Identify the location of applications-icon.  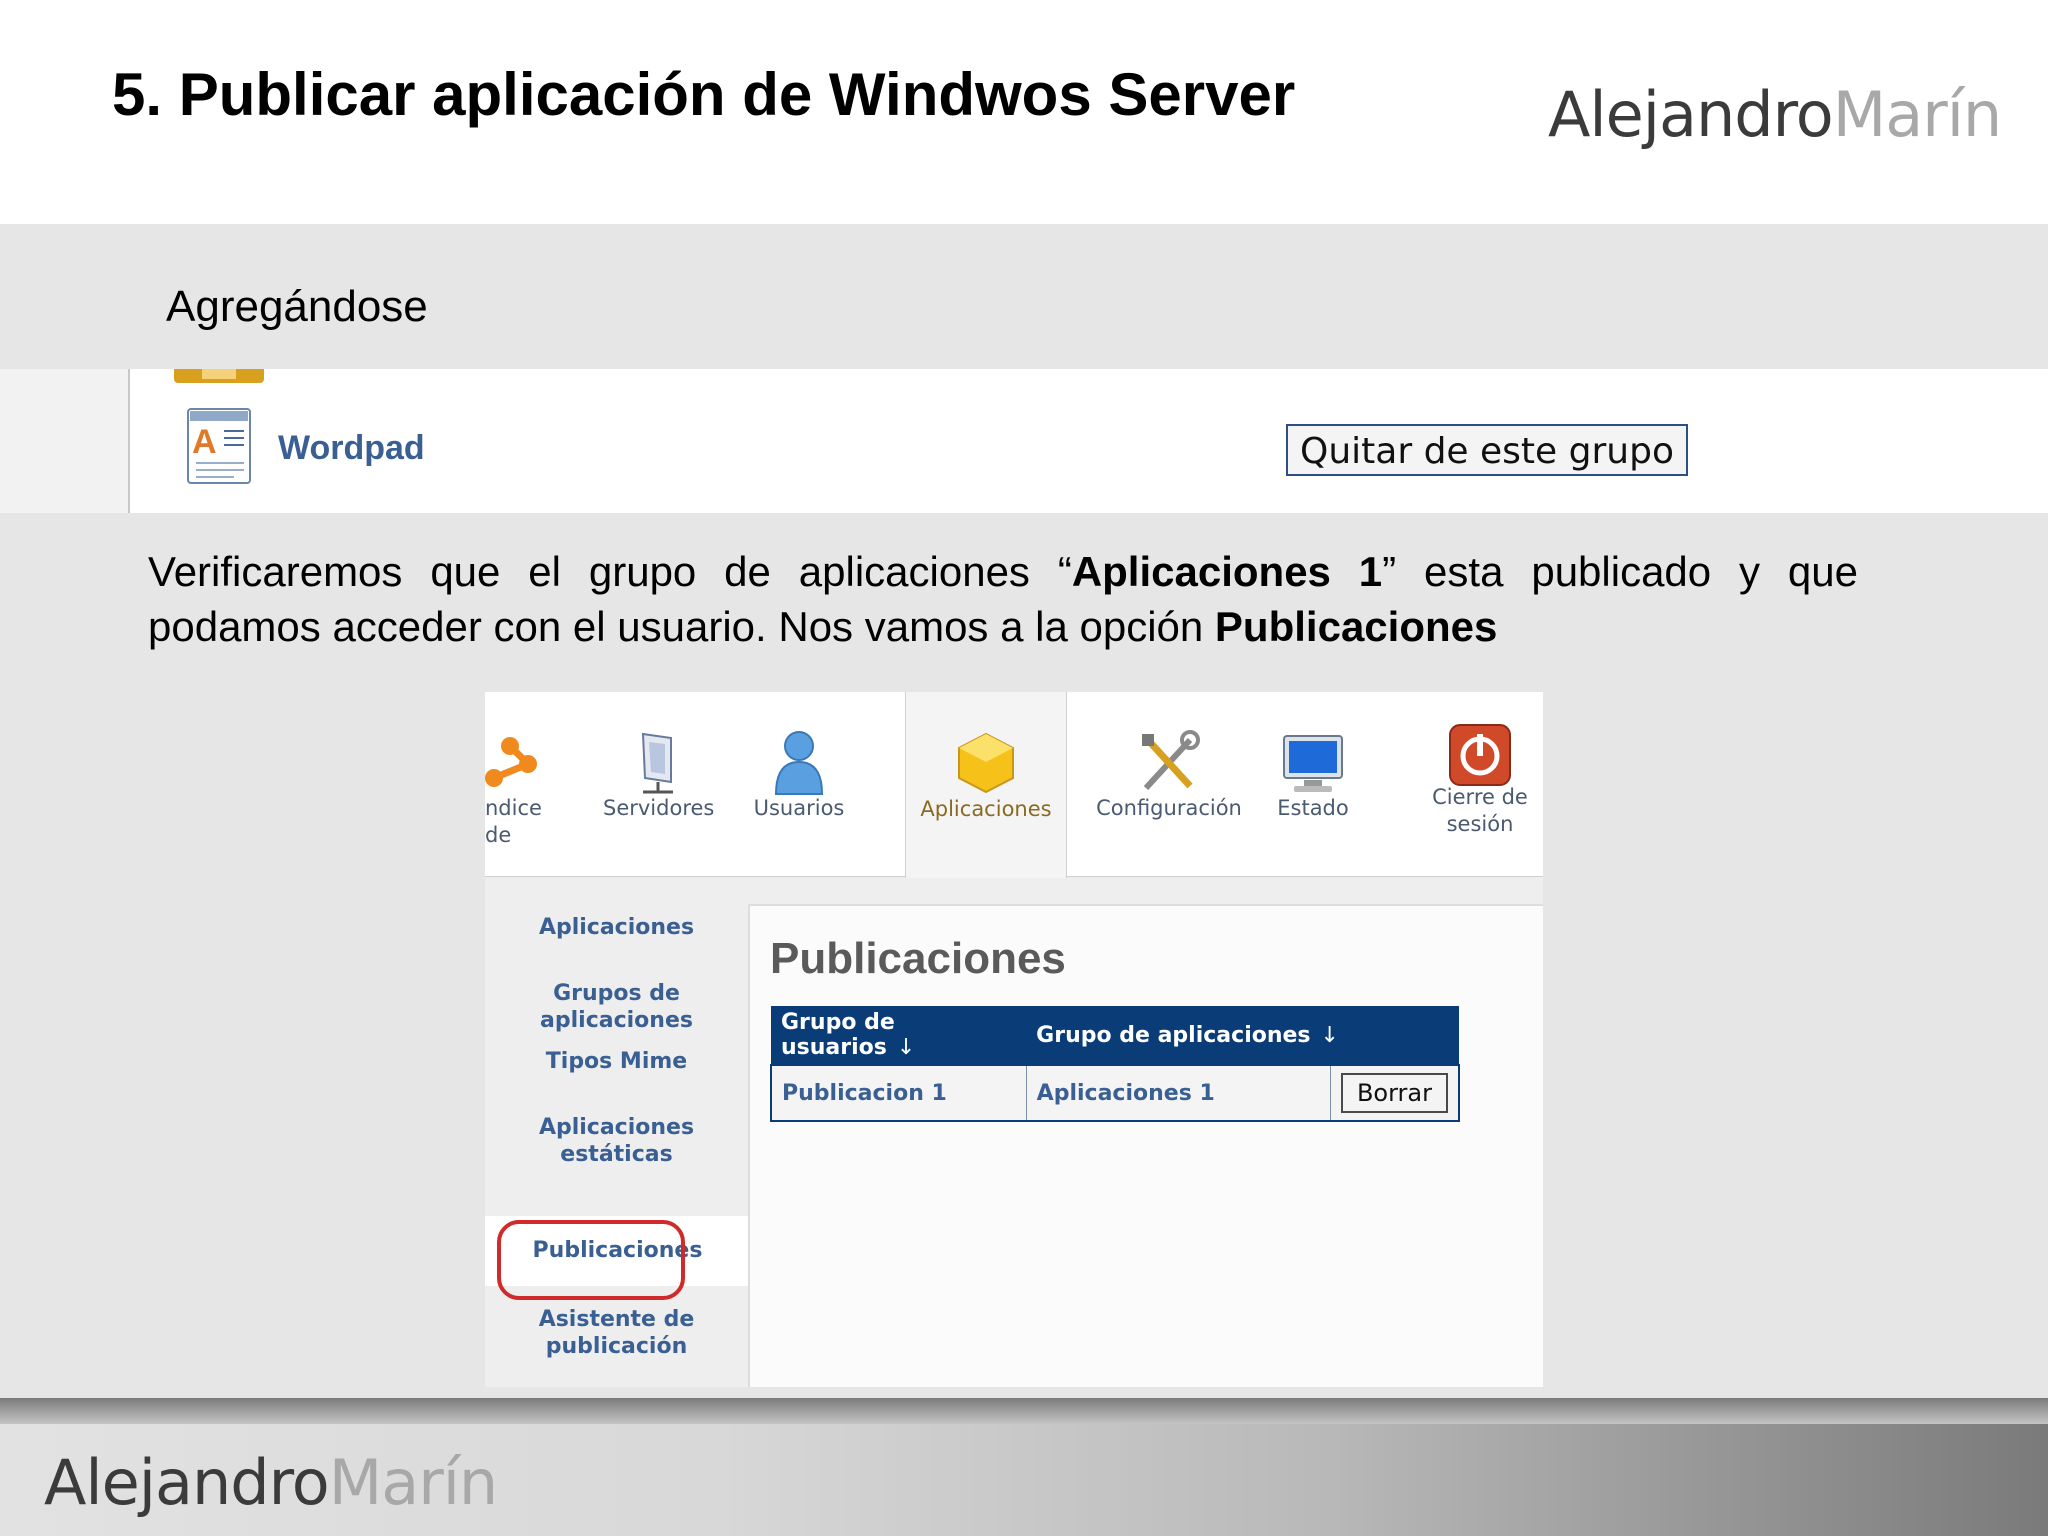
(986, 763).